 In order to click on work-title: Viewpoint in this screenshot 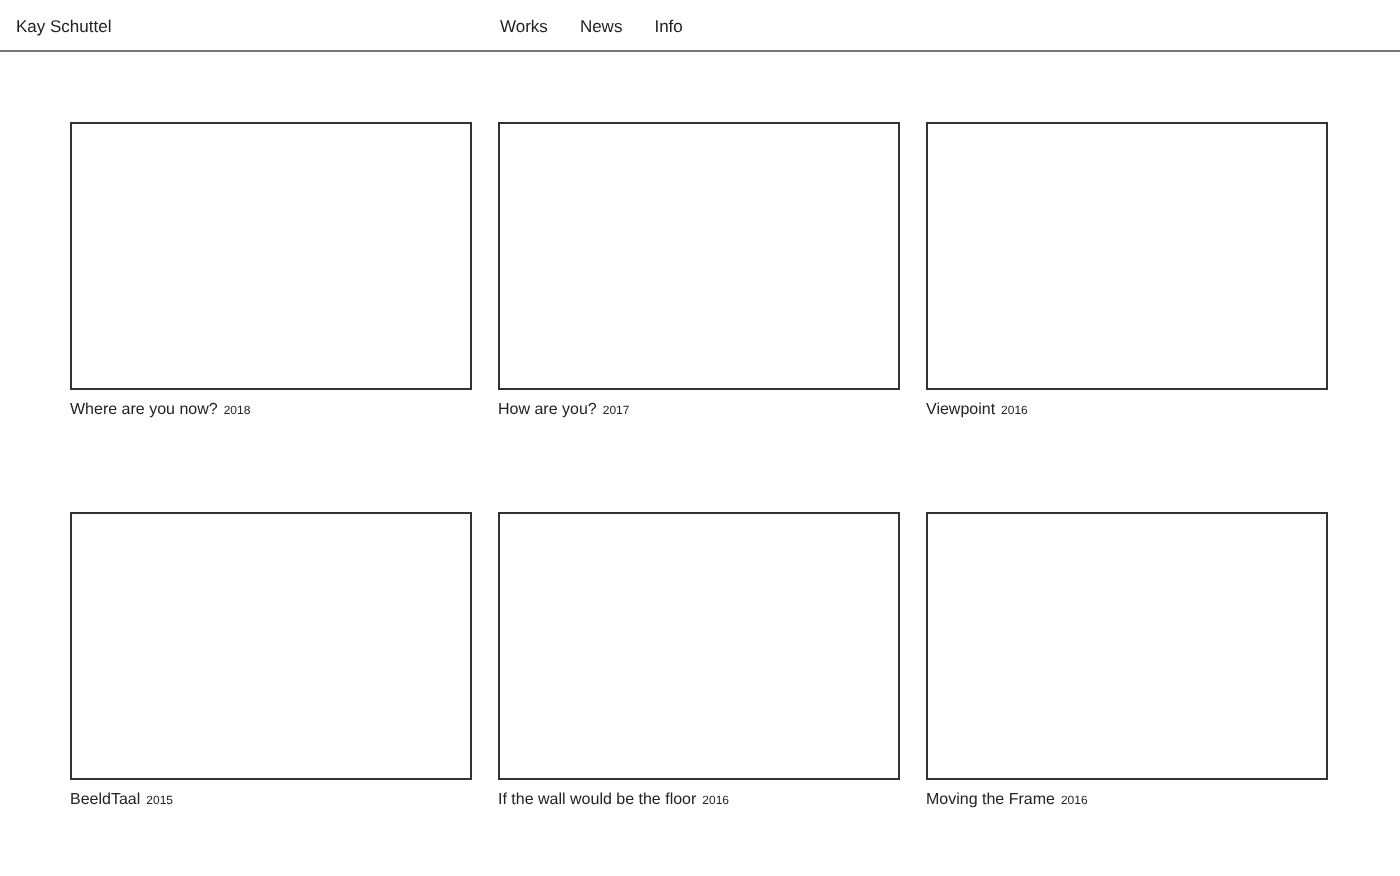, I will do `click(961, 409)`.